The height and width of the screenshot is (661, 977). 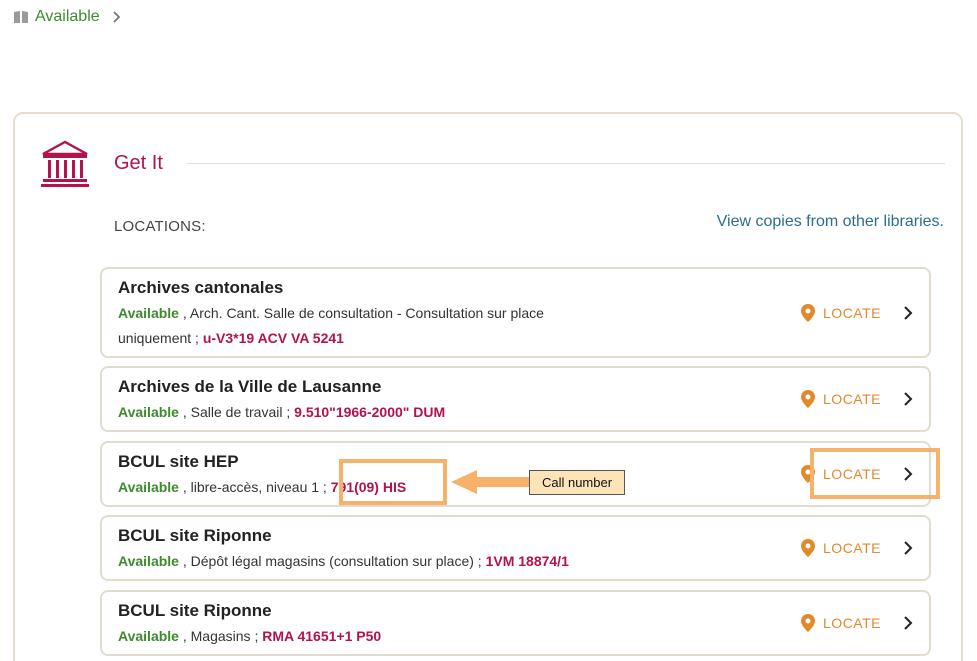 I want to click on institution-icon, so click(x=65, y=163).